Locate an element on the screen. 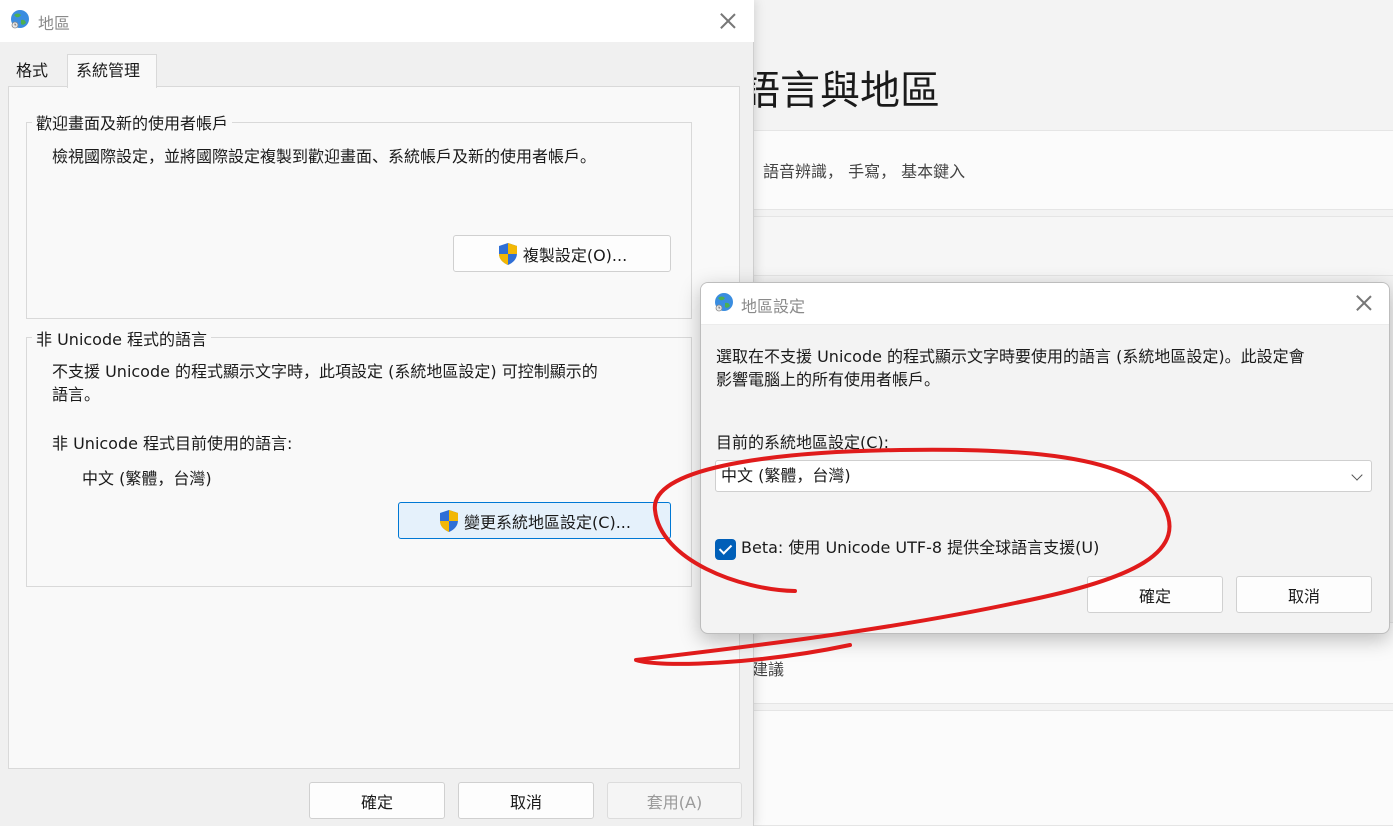  current-language-label: 非 Unicode 程式目前使用的語言: is located at coordinates (172, 443).